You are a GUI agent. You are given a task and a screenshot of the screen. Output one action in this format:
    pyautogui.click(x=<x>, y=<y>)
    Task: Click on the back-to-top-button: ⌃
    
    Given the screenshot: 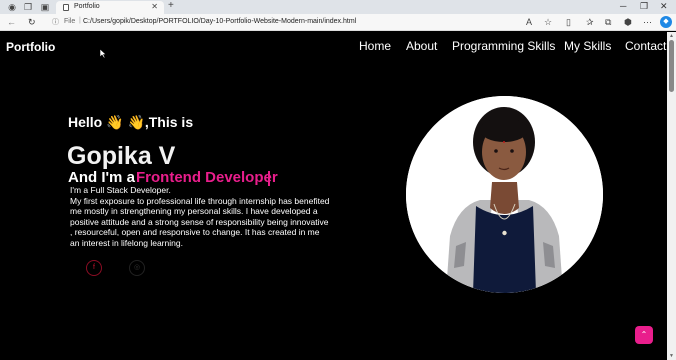 What is the action you would take?
    pyautogui.click(x=644, y=335)
    